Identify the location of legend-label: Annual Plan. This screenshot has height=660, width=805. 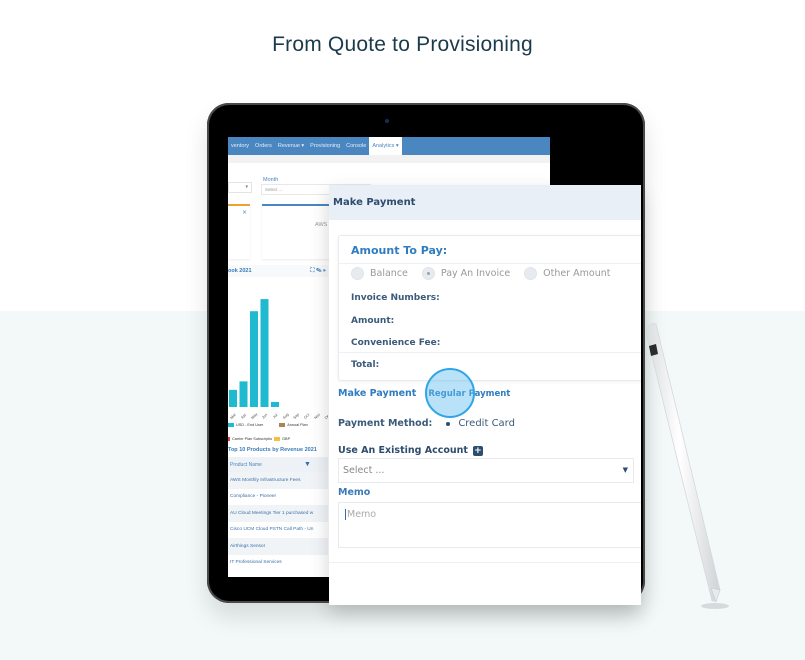
(297, 425).